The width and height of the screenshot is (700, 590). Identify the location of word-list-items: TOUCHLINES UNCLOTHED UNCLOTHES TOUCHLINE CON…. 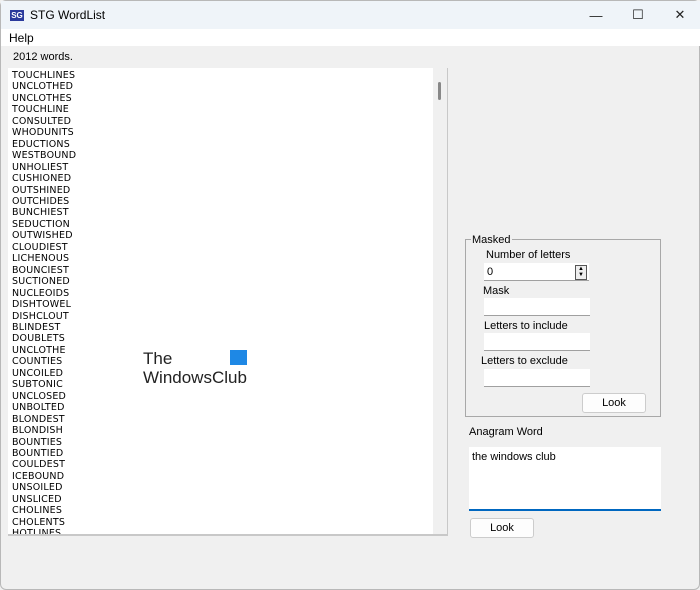
(44, 302).